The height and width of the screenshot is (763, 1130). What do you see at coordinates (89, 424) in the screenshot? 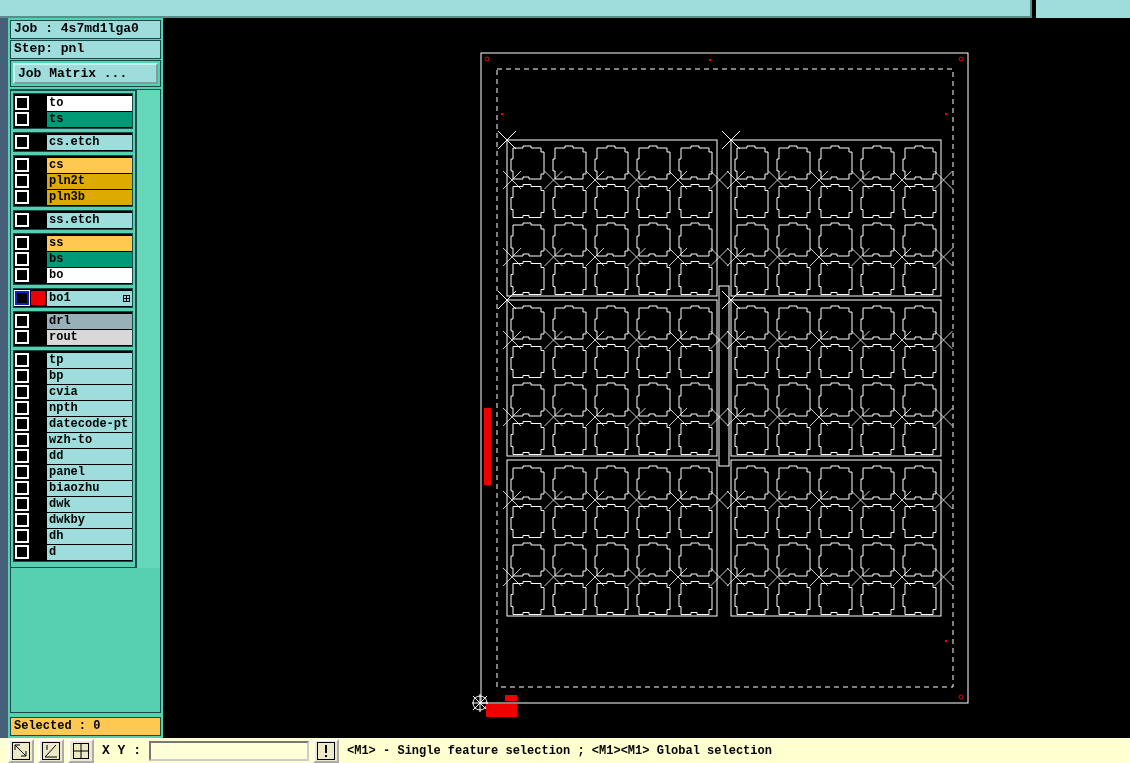
I see `layer-name: datecode-pt` at bounding box center [89, 424].